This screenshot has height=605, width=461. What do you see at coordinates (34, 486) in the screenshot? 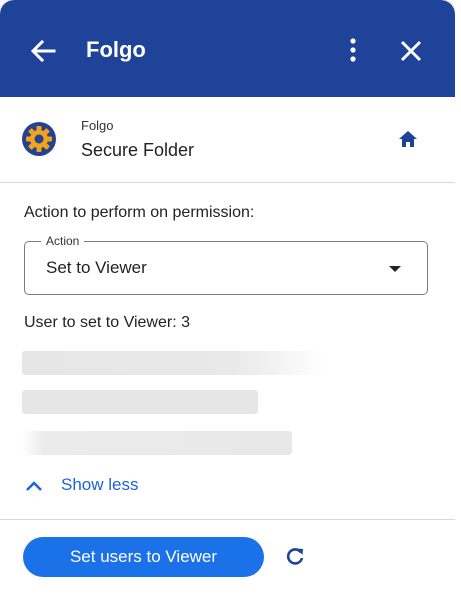
I see `chevron-up-icon` at bounding box center [34, 486].